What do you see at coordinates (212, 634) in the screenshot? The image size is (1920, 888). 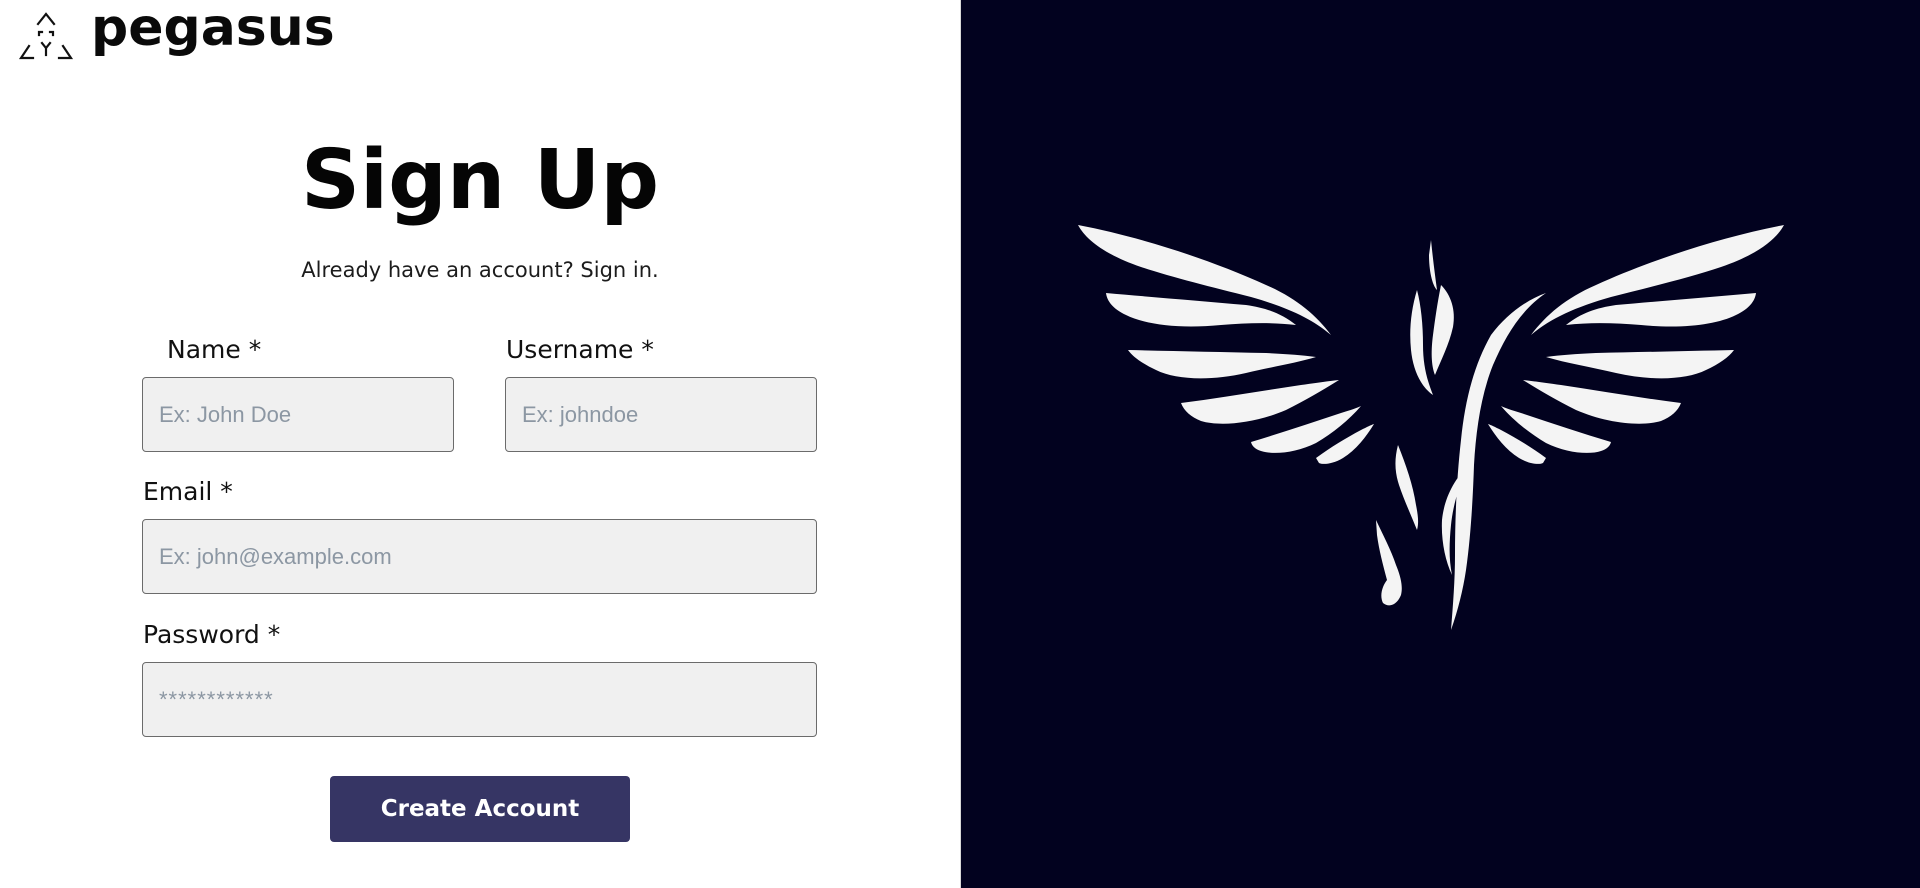 I see `password-label: Password *` at bounding box center [212, 634].